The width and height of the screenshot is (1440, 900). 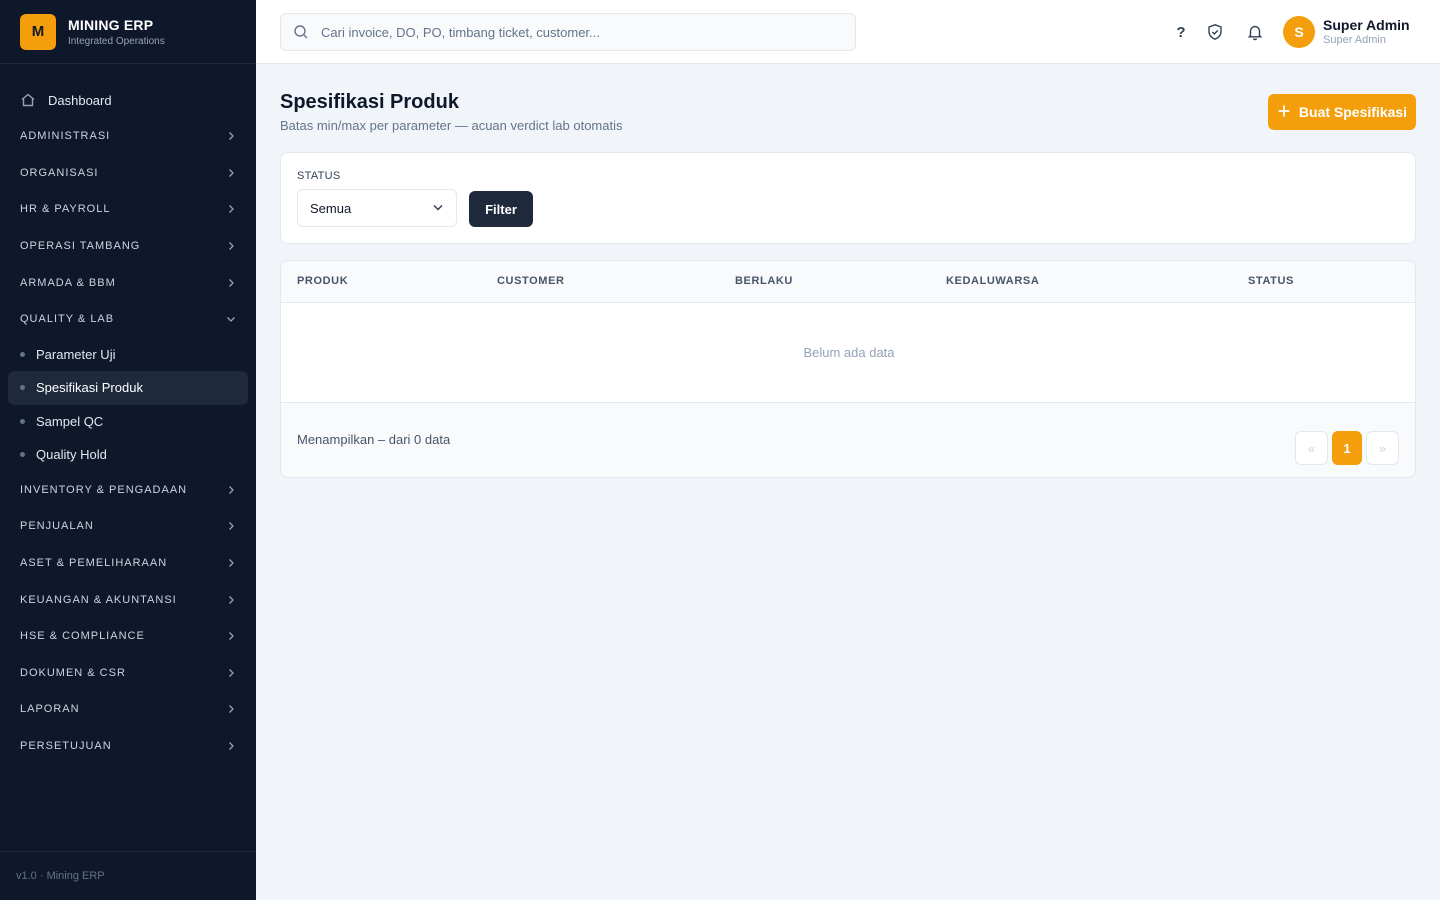 What do you see at coordinates (70, 421) in the screenshot?
I see `sidebar-item-label: Sampel QC` at bounding box center [70, 421].